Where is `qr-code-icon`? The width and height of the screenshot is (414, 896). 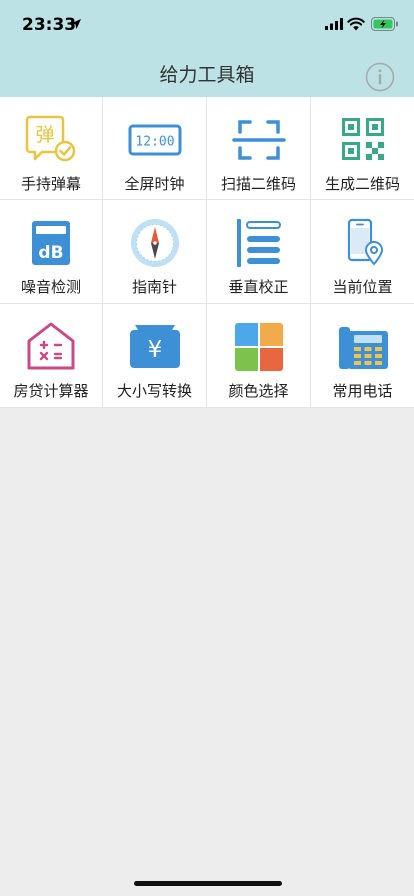 qr-code-icon is located at coordinates (362, 139).